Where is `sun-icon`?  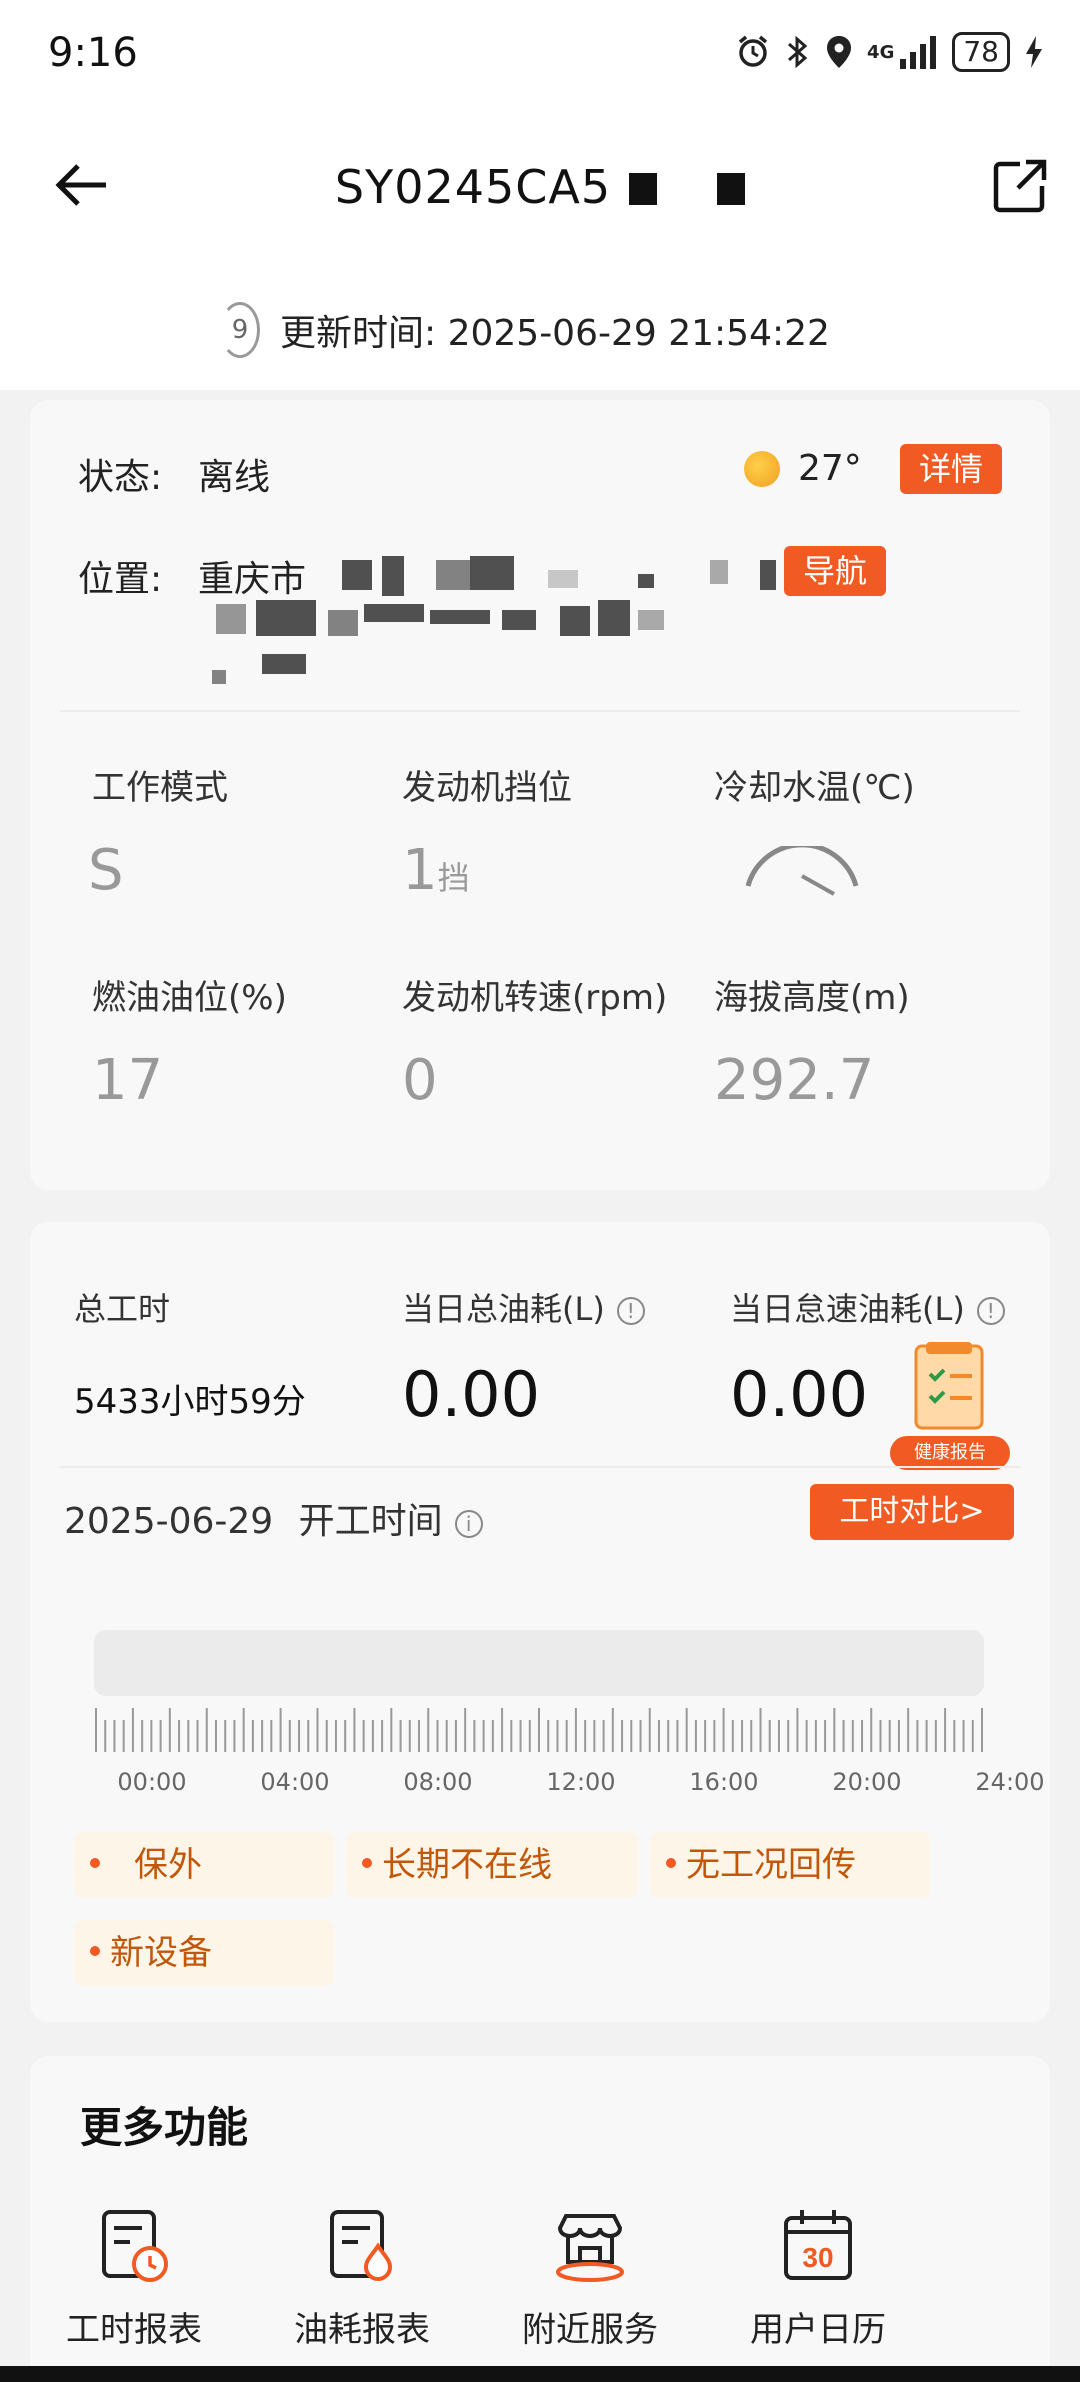 sun-icon is located at coordinates (762, 468).